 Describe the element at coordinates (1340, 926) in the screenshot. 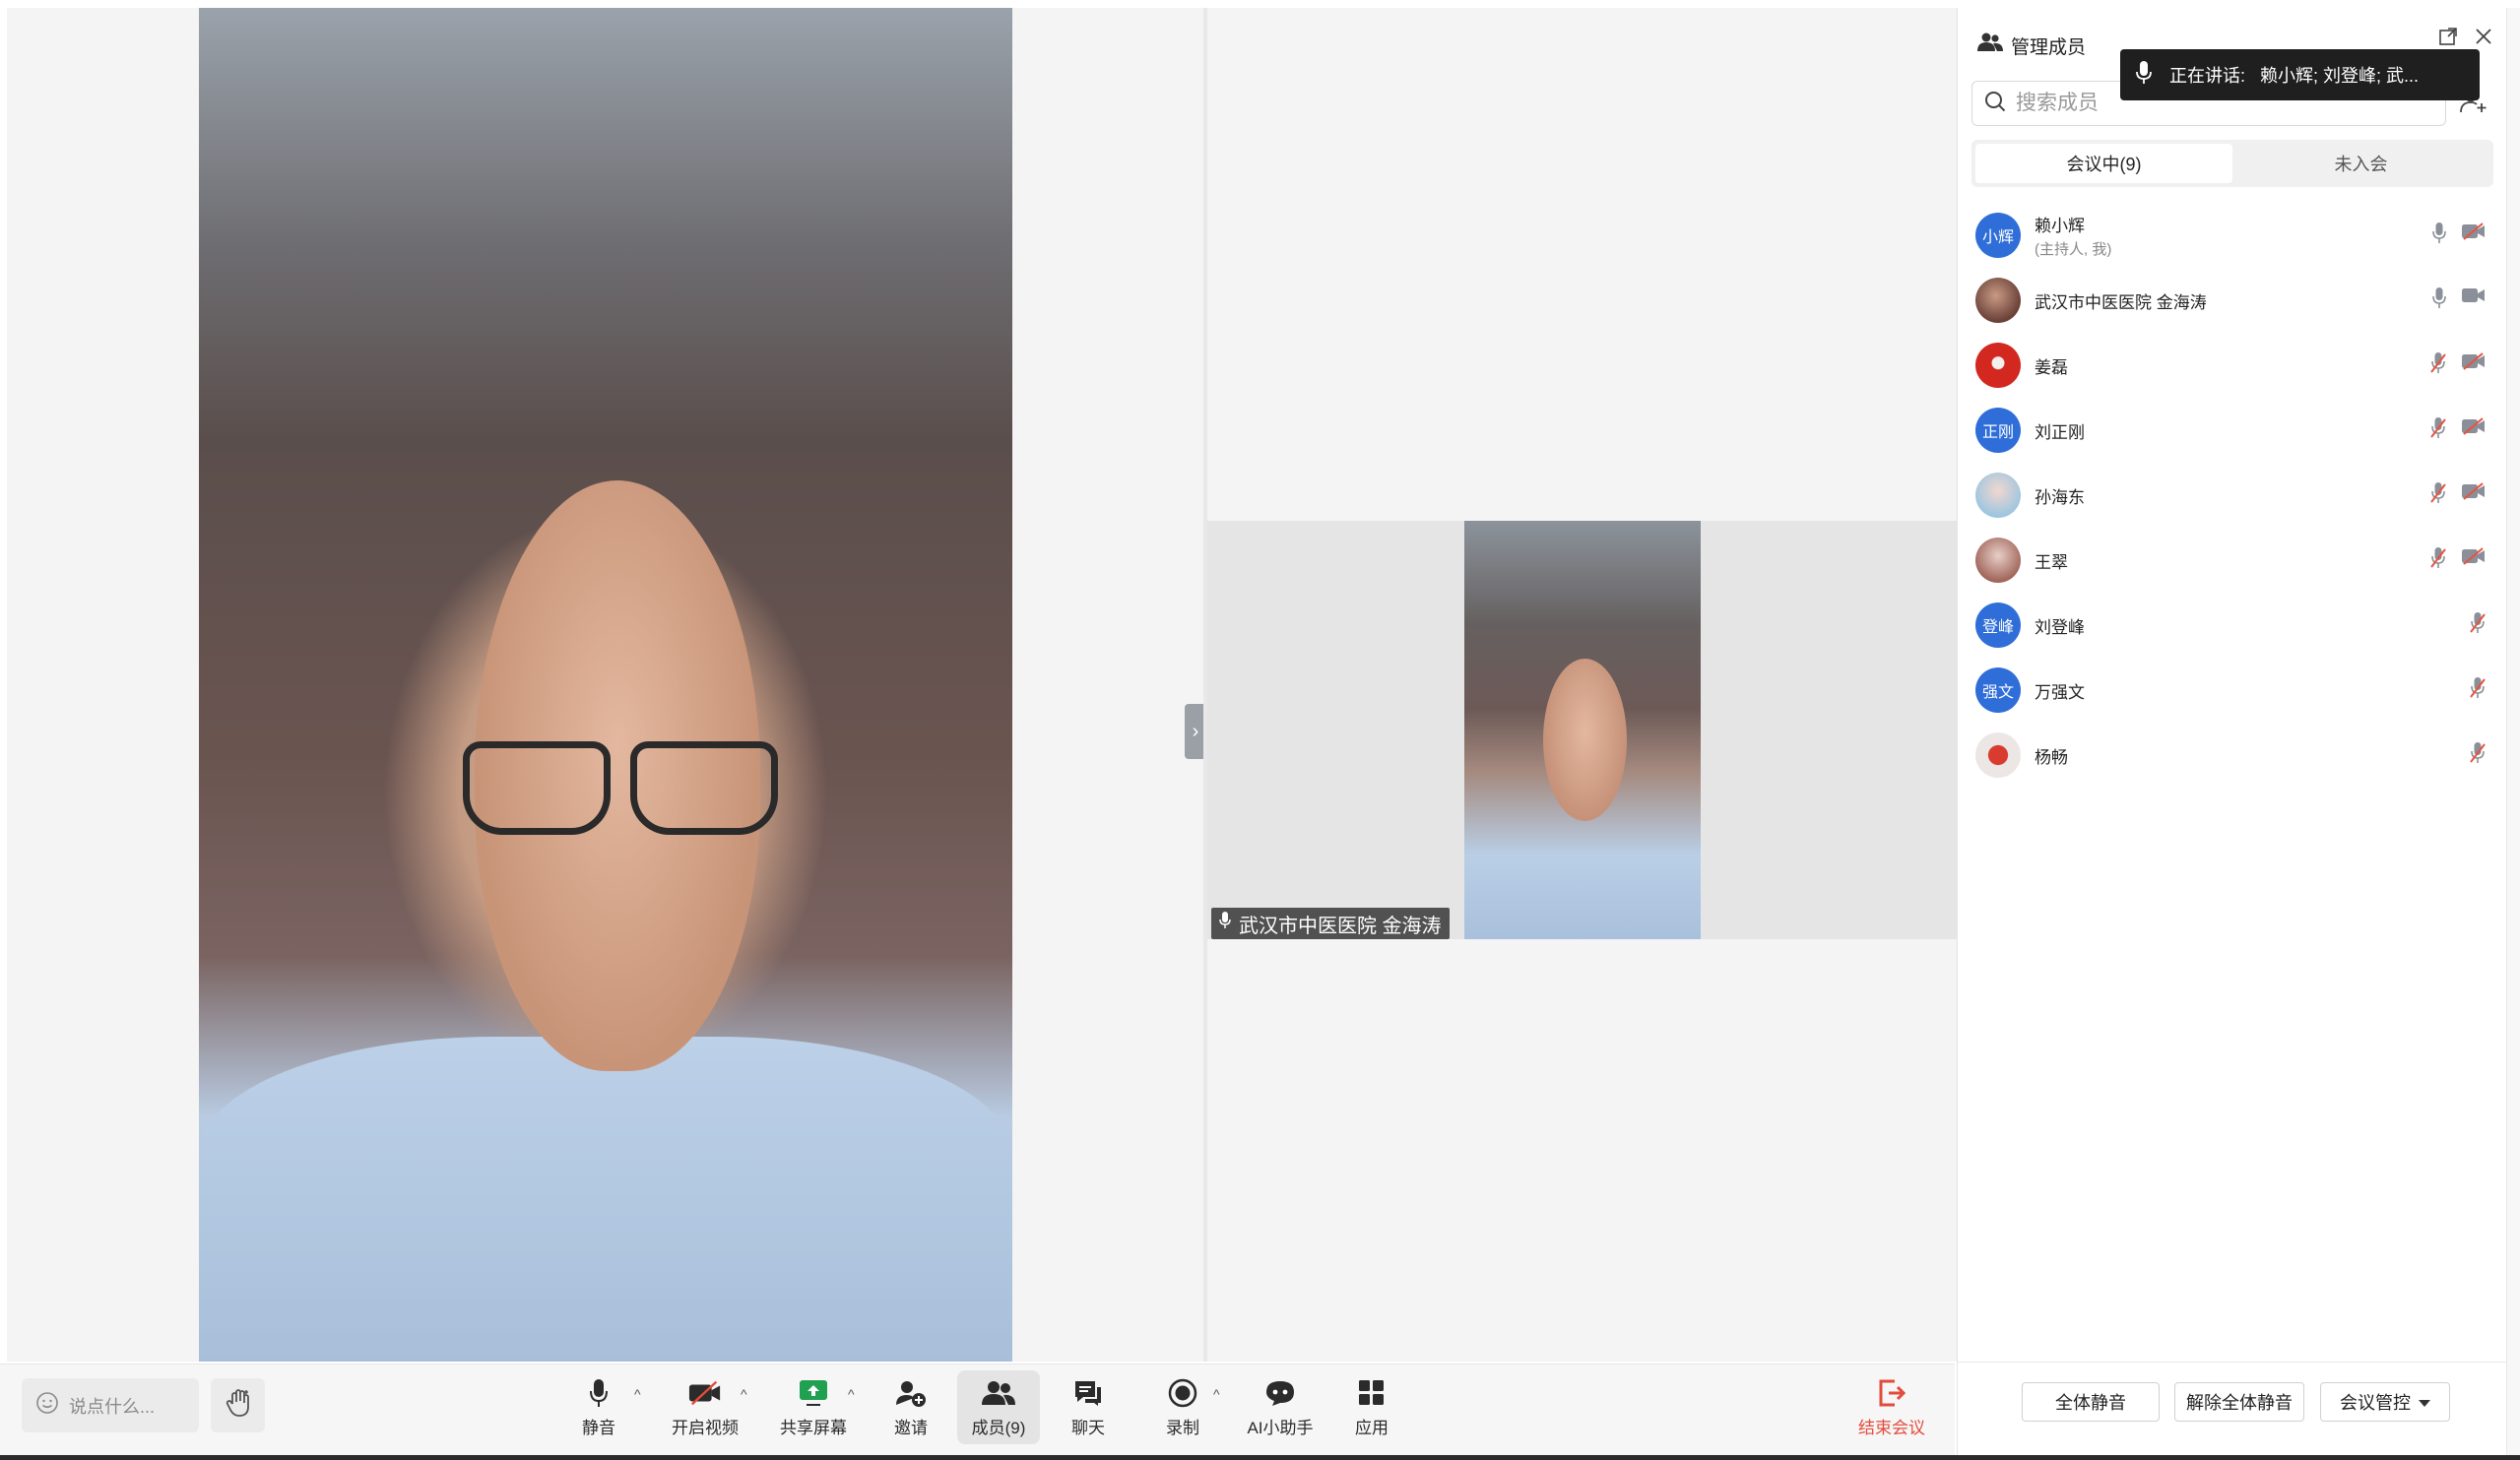

I see `thumbnail-name-label: 武汉市中医医院 金海涛` at that location.